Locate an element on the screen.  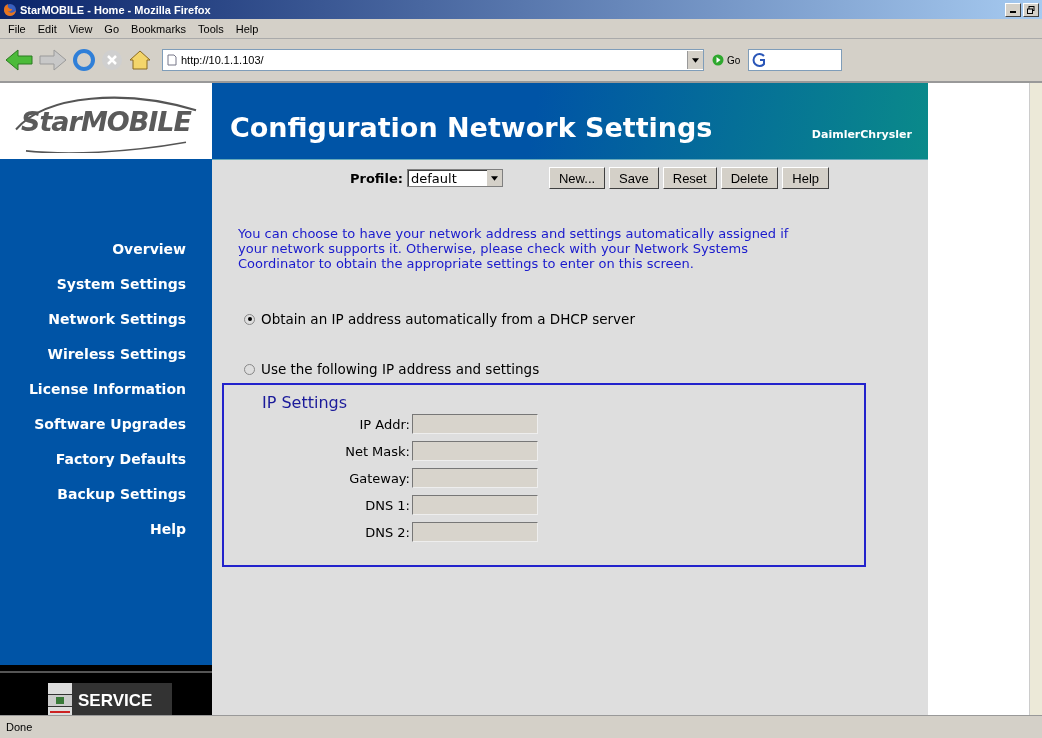
sidebar-link: Software Upgrades is located at coordinates (110, 424).